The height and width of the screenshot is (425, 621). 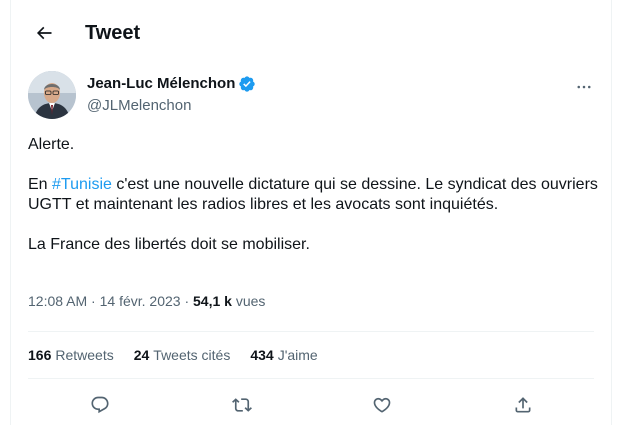 What do you see at coordinates (247, 84) in the screenshot?
I see `verified-badge-icon` at bounding box center [247, 84].